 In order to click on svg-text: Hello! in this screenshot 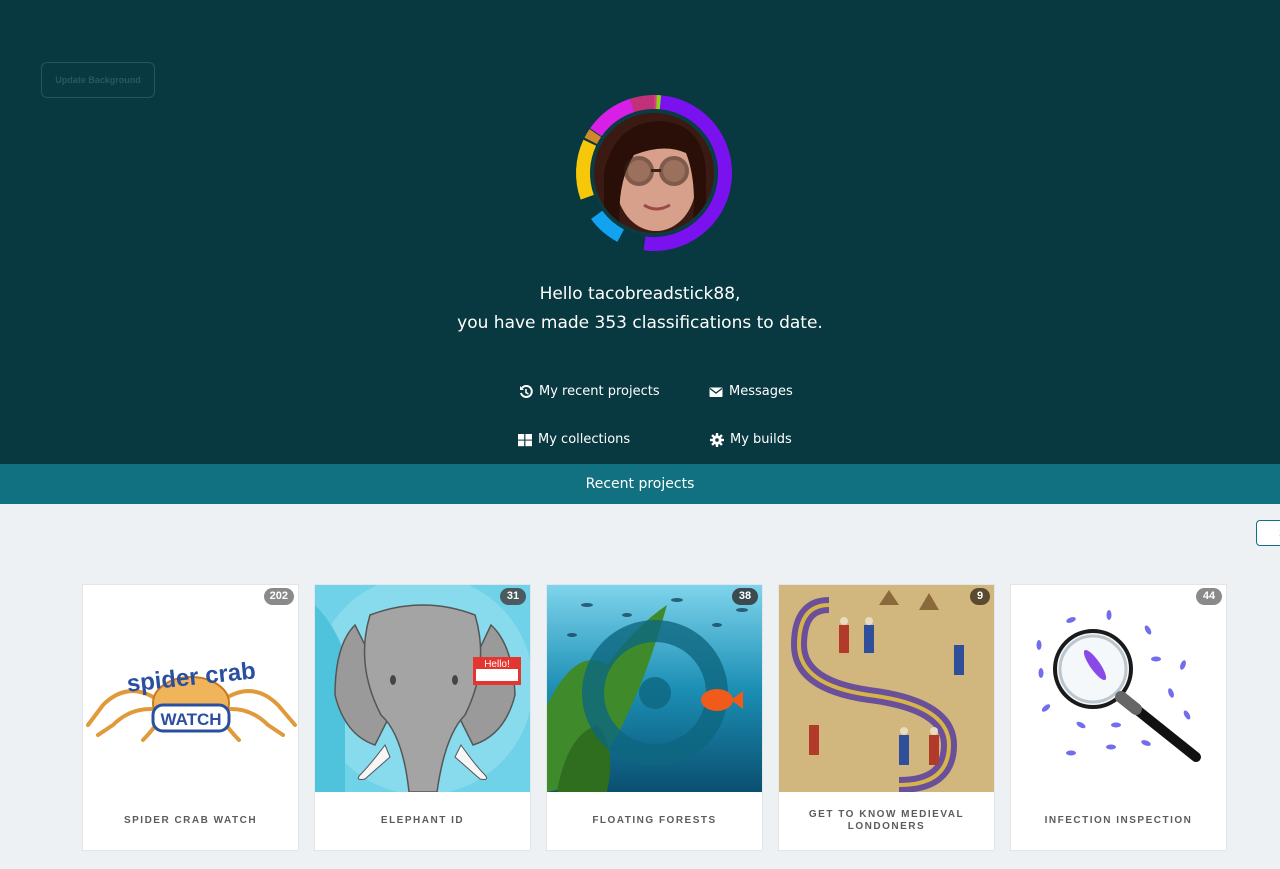, I will do `click(497, 664)`.